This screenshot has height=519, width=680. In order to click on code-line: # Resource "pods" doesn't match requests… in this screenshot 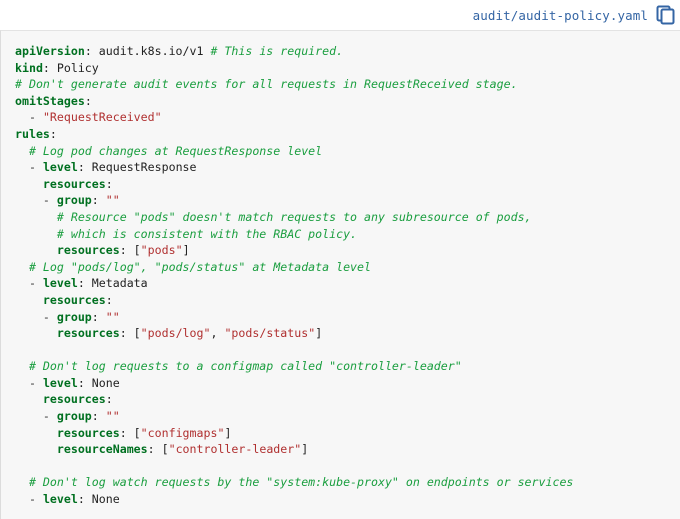, I will do `click(294, 216)`.